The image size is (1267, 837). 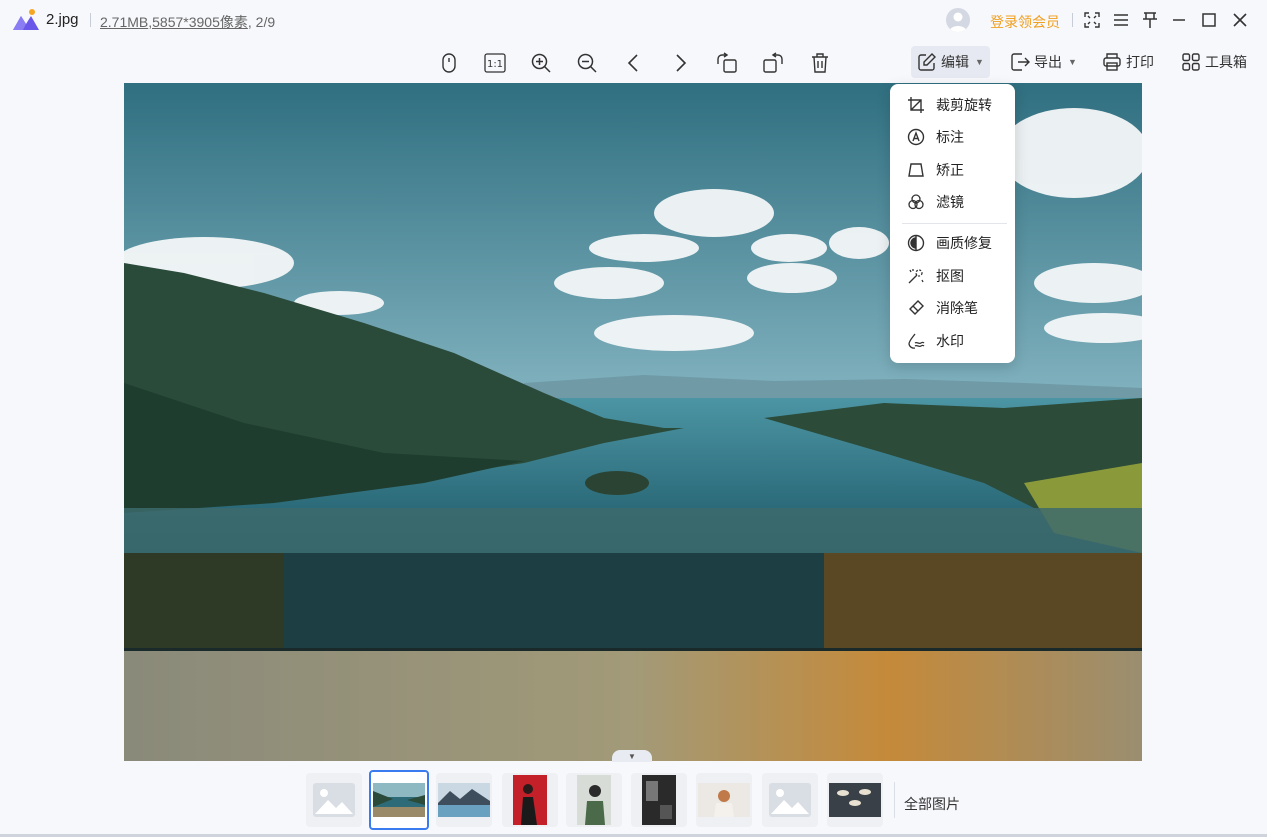 I want to click on user-avatar-icon, so click(x=958, y=20).